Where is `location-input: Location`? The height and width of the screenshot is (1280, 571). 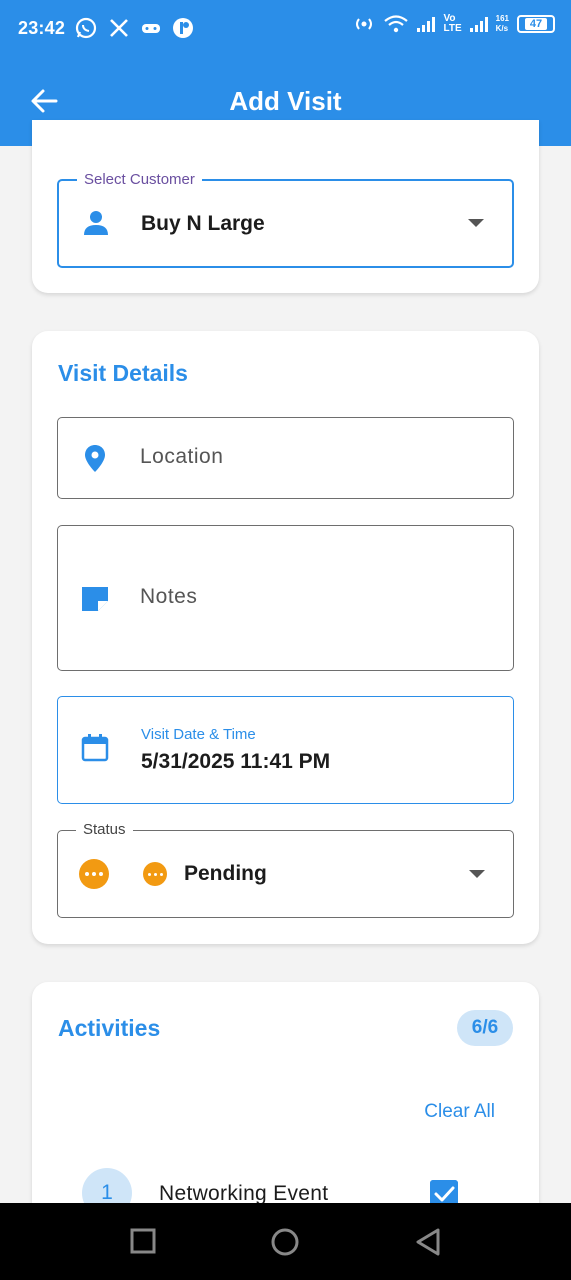
location-input: Location is located at coordinates (285, 458).